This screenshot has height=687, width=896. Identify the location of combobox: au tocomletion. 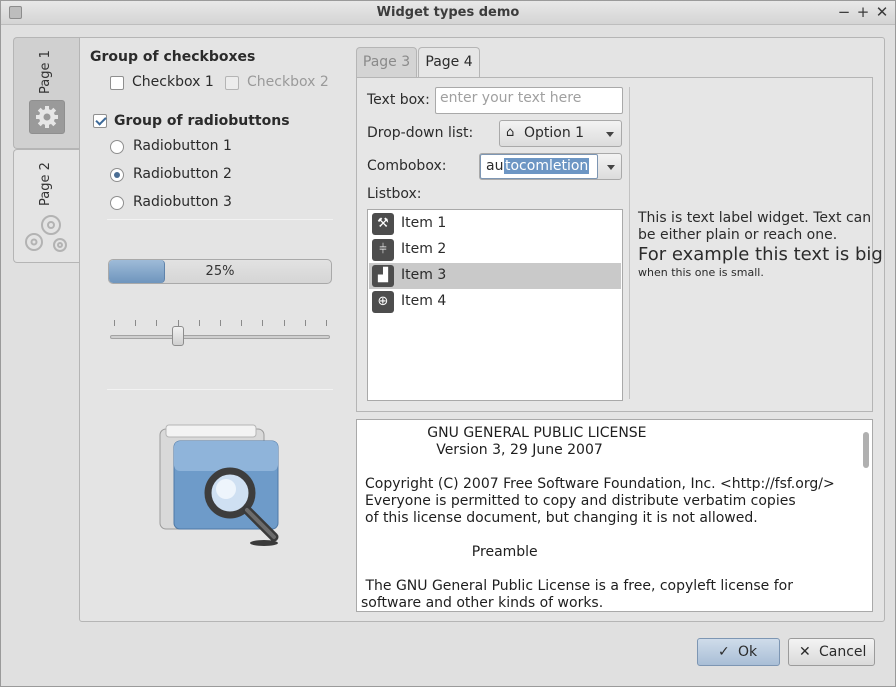
(550, 166).